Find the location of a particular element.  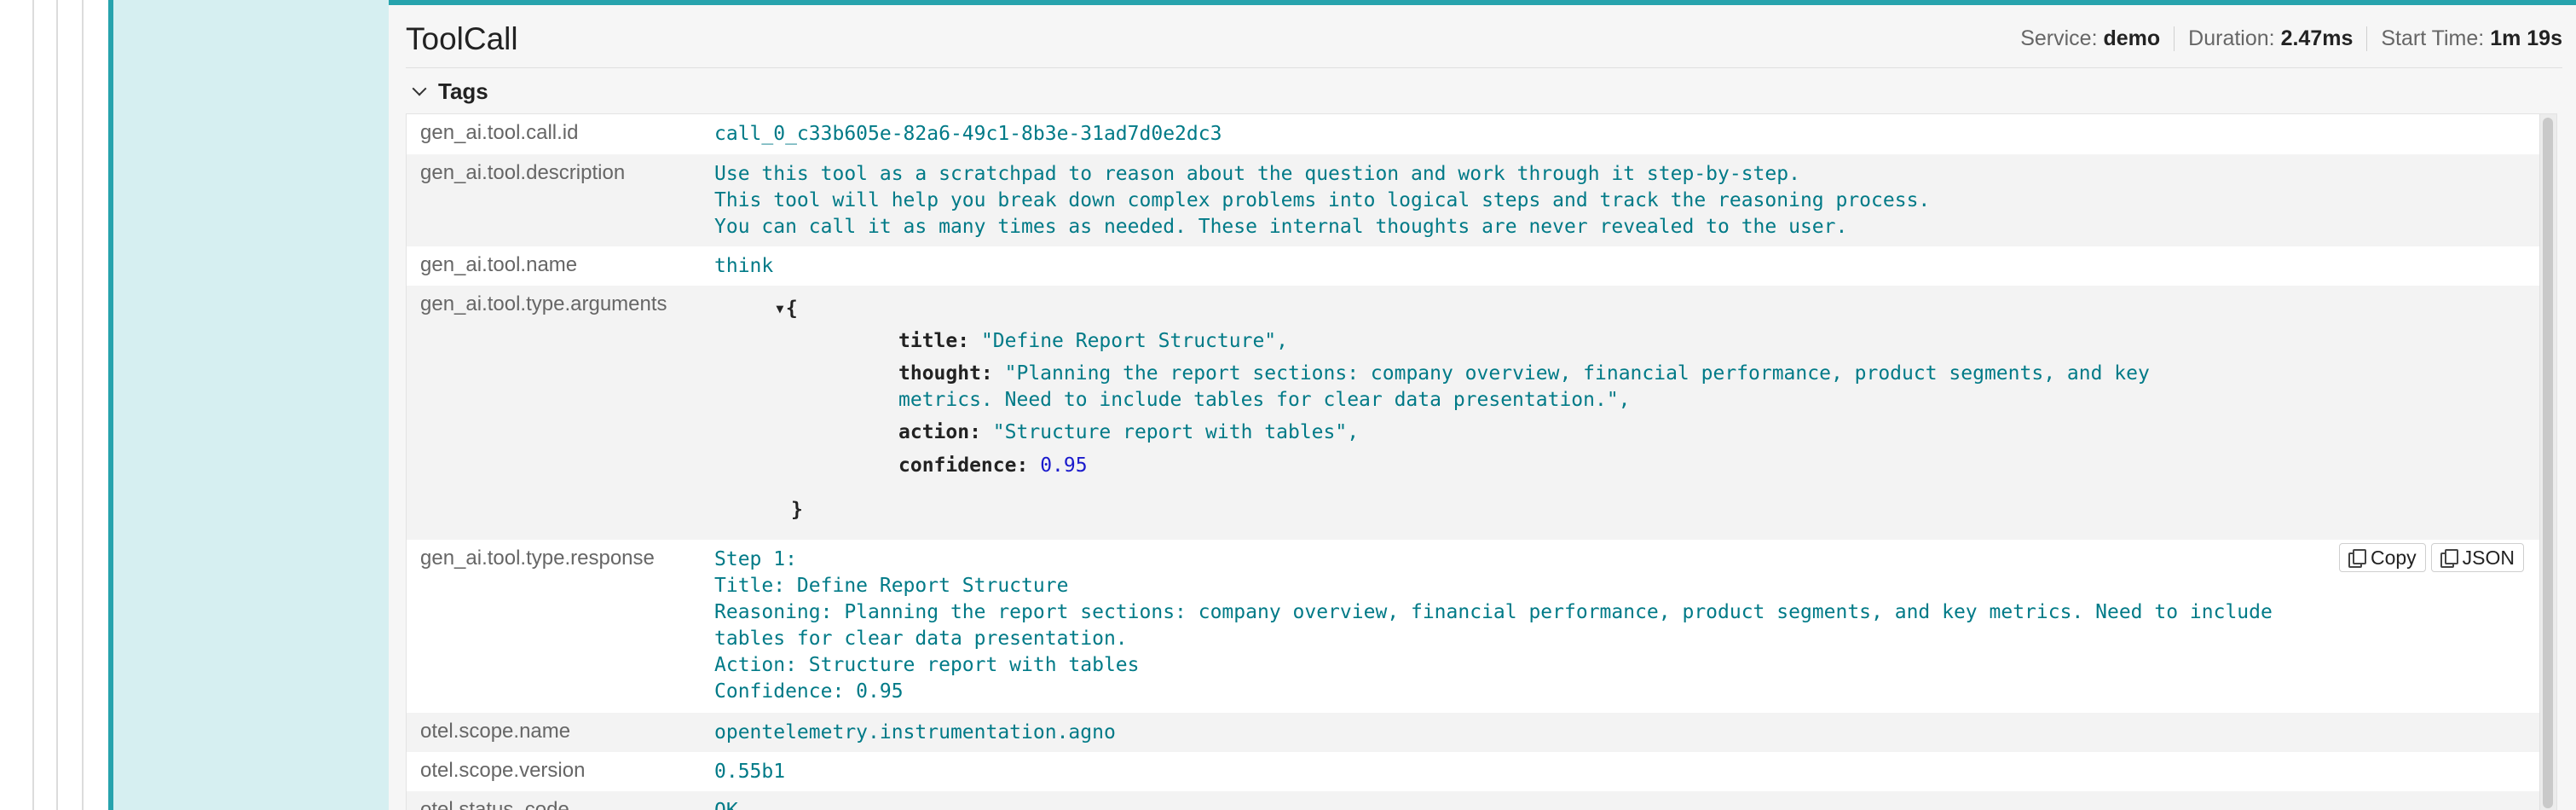

json-title-line: title: "Define Report Structure", is located at coordinates (1093, 341).